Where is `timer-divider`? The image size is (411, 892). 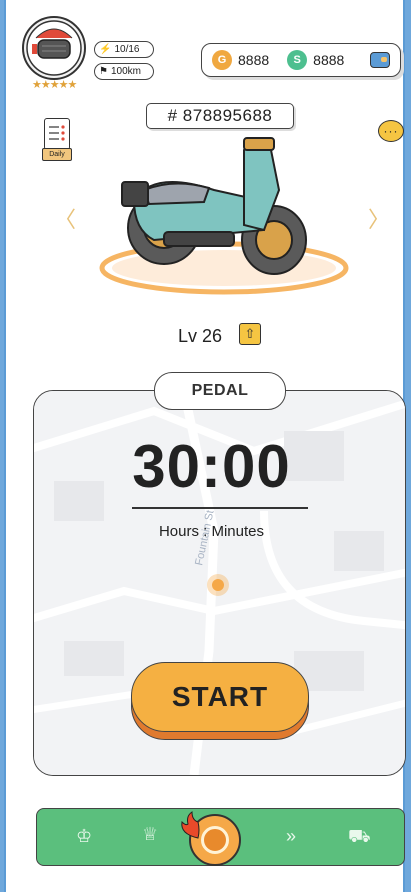 timer-divider is located at coordinates (220, 508).